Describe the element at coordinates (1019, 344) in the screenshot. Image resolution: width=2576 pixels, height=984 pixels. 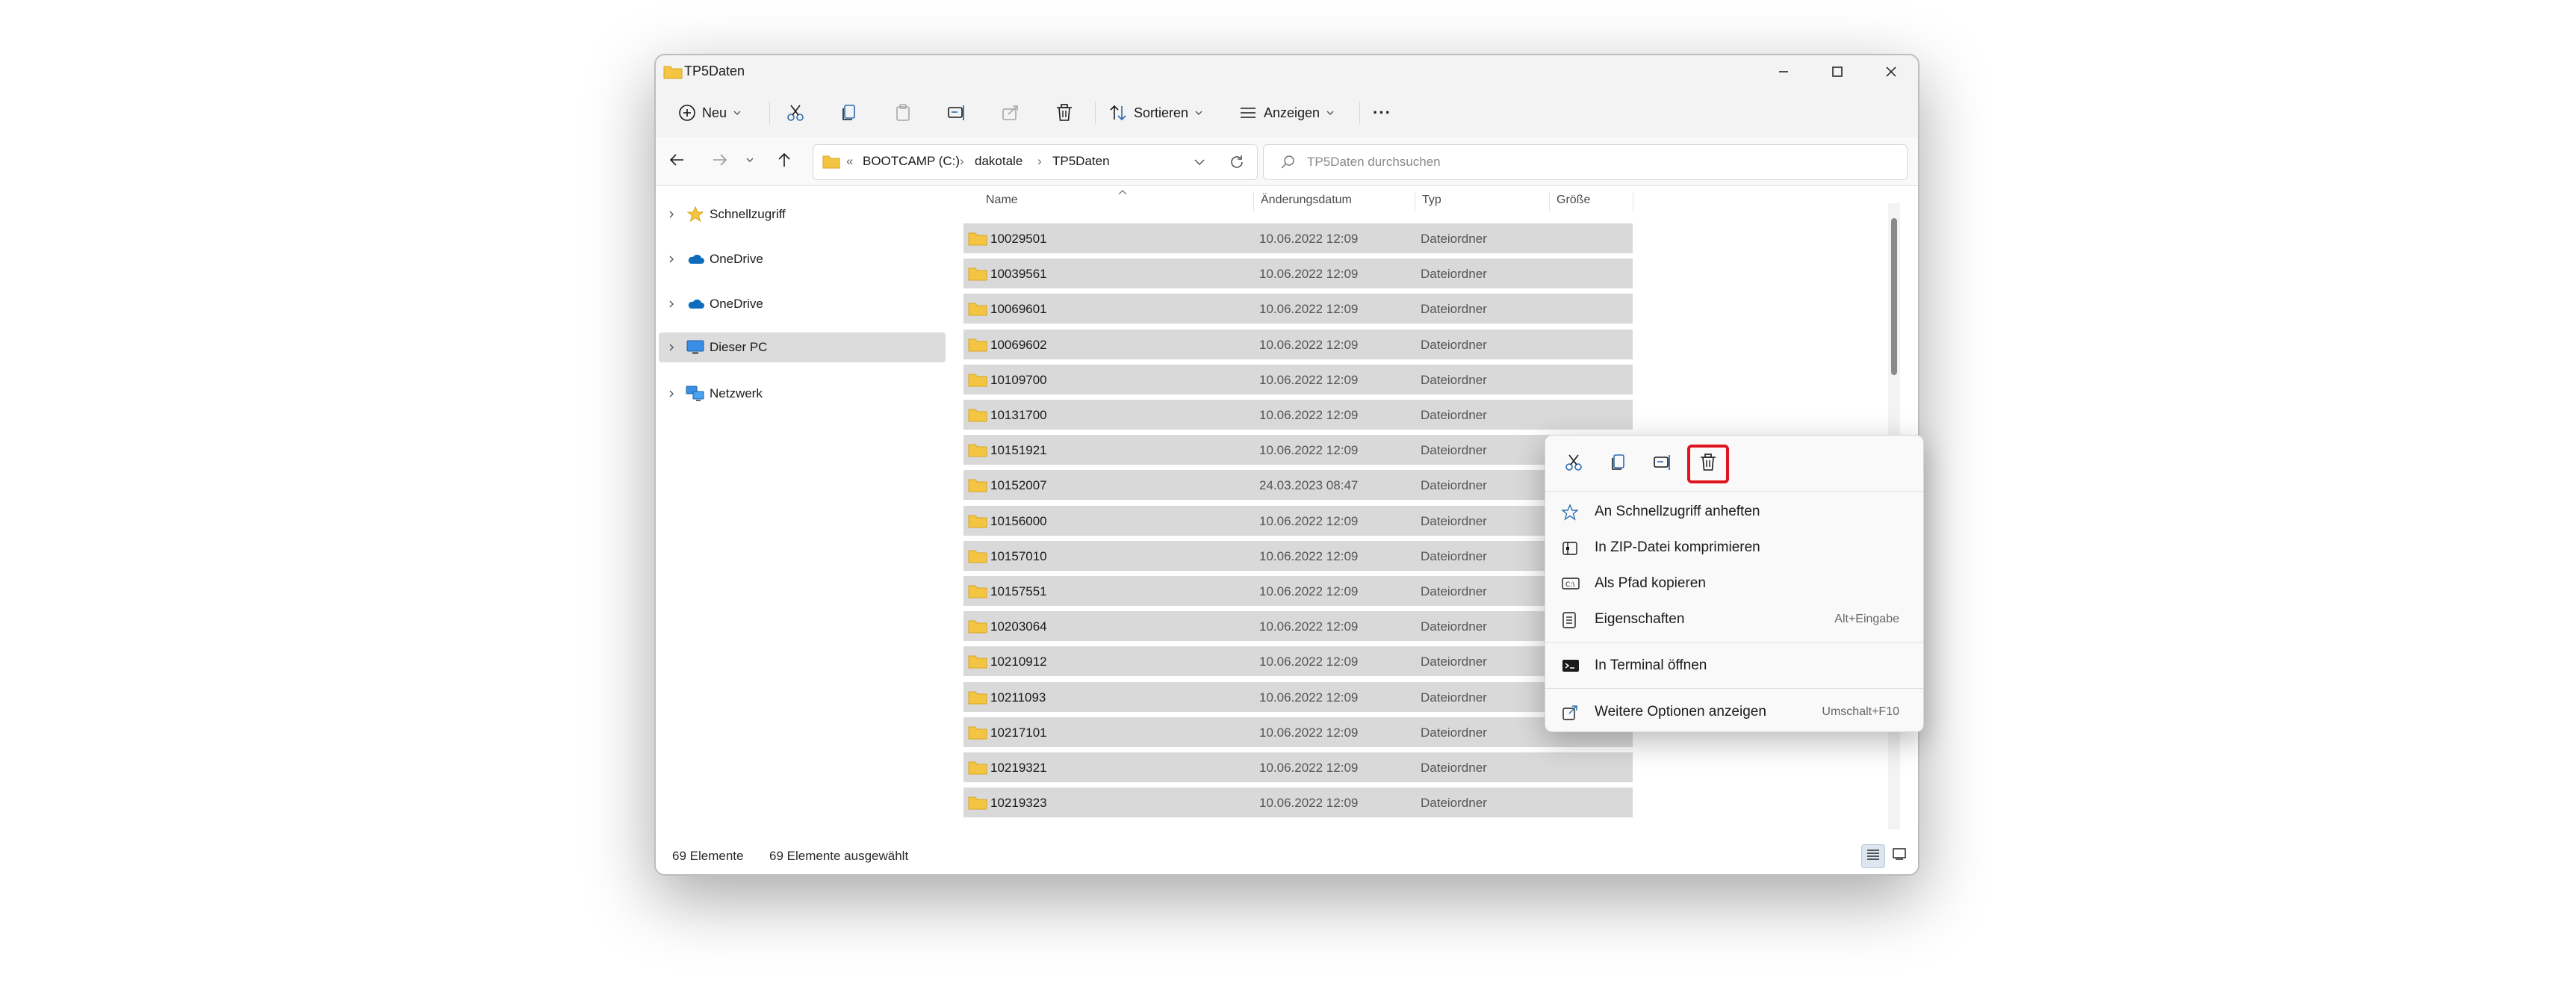
I see `file-name: 10069602` at that location.